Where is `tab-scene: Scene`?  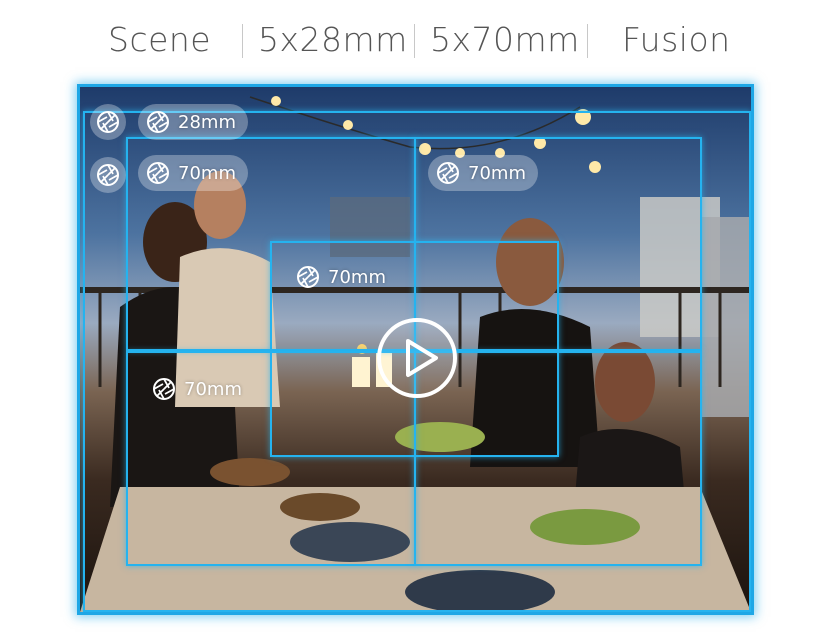
tab-scene: Scene is located at coordinates (159, 39).